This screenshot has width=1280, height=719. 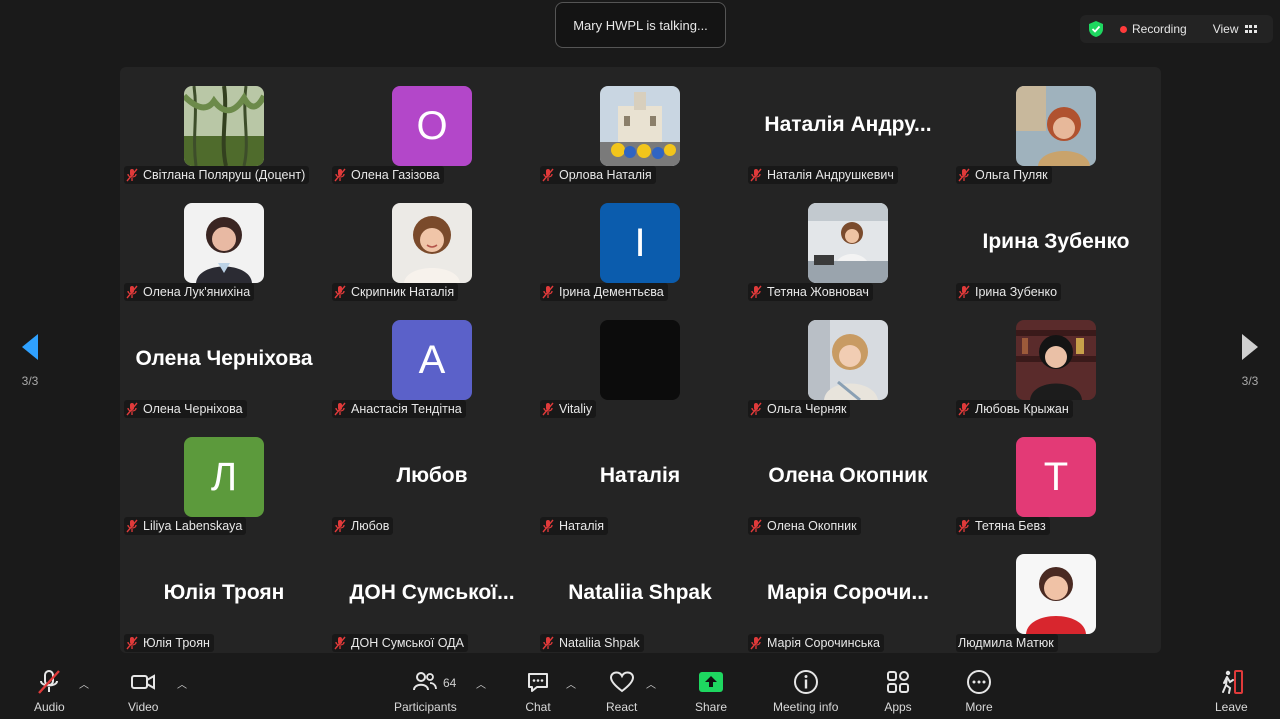 What do you see at coordinates (1056, 476) in the screenshot?
I see `participant-tile: Т Тетяна Бевз` at bounding box center [1056, 476].